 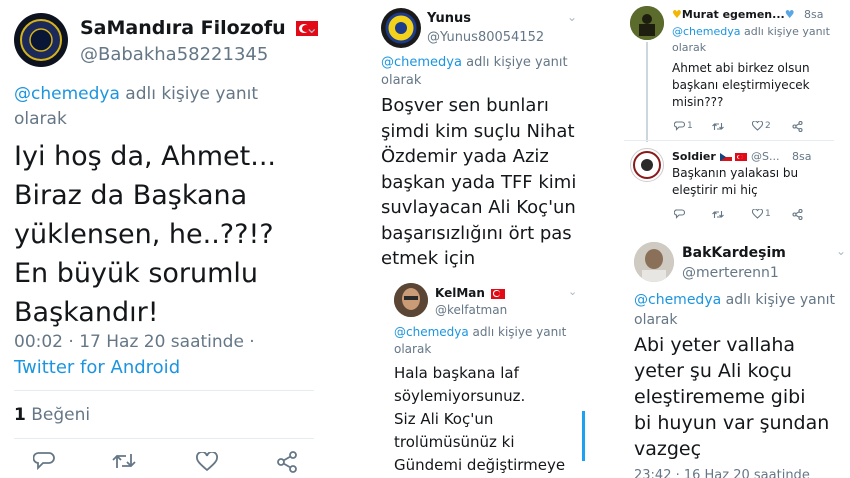 I want to click on tweet-timestamp: 00:02 · 17 Haz 20 saatinde ·, so click(x=134, y=342).